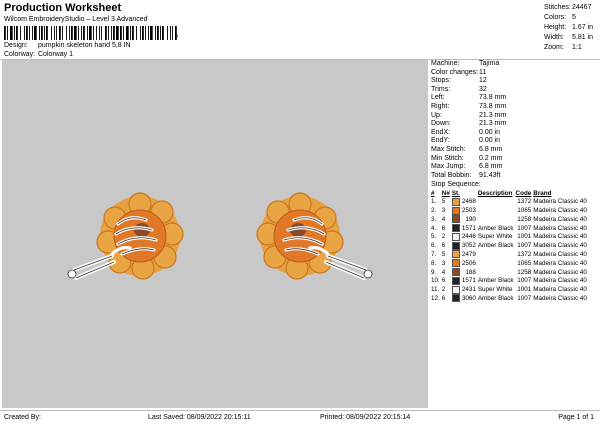  Describe the element at coordinates (514, 116) in the screenshot. I see `info-row: Up: 21.3 mm` at that location.